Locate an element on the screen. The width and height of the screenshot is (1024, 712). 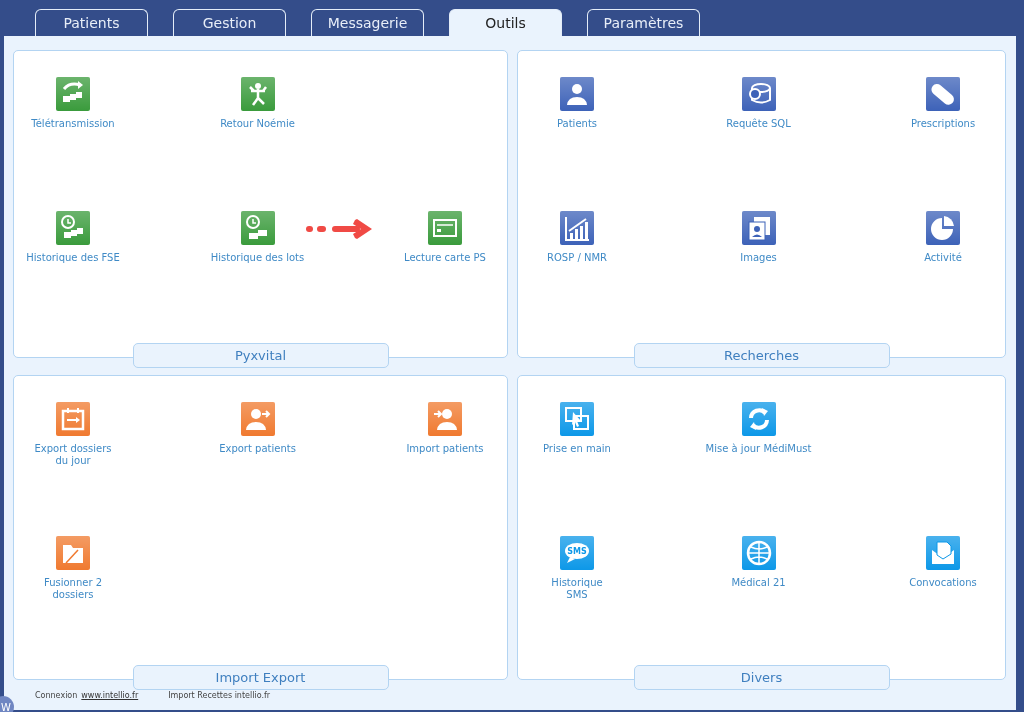
tool-label: Export dossiers du jour is located at coordinates (73, 455).